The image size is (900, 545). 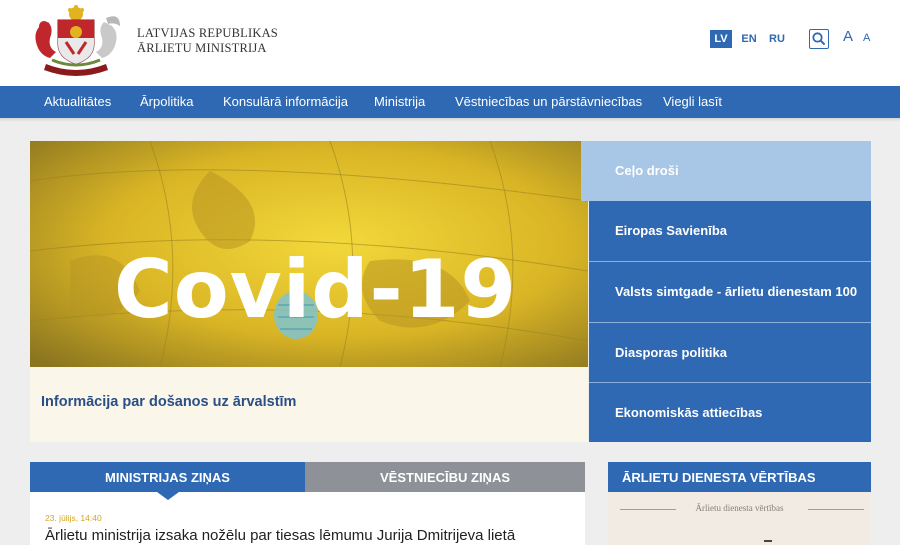 I want to click on values-heading: ĀRLIETU DIENESTA VĒRTĪBAS, so click(x=739, y=477).